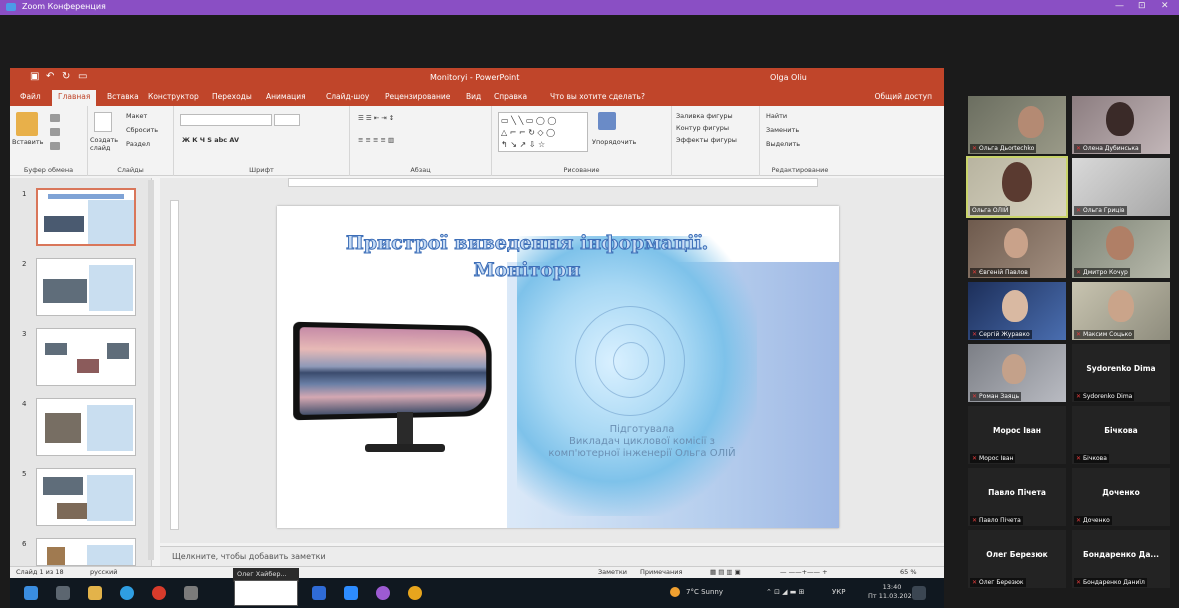 This screenshot has width=1179, height=608. I want to click on participant-tile: Бічкова ✕ Бічкова, so click(1121, 435).